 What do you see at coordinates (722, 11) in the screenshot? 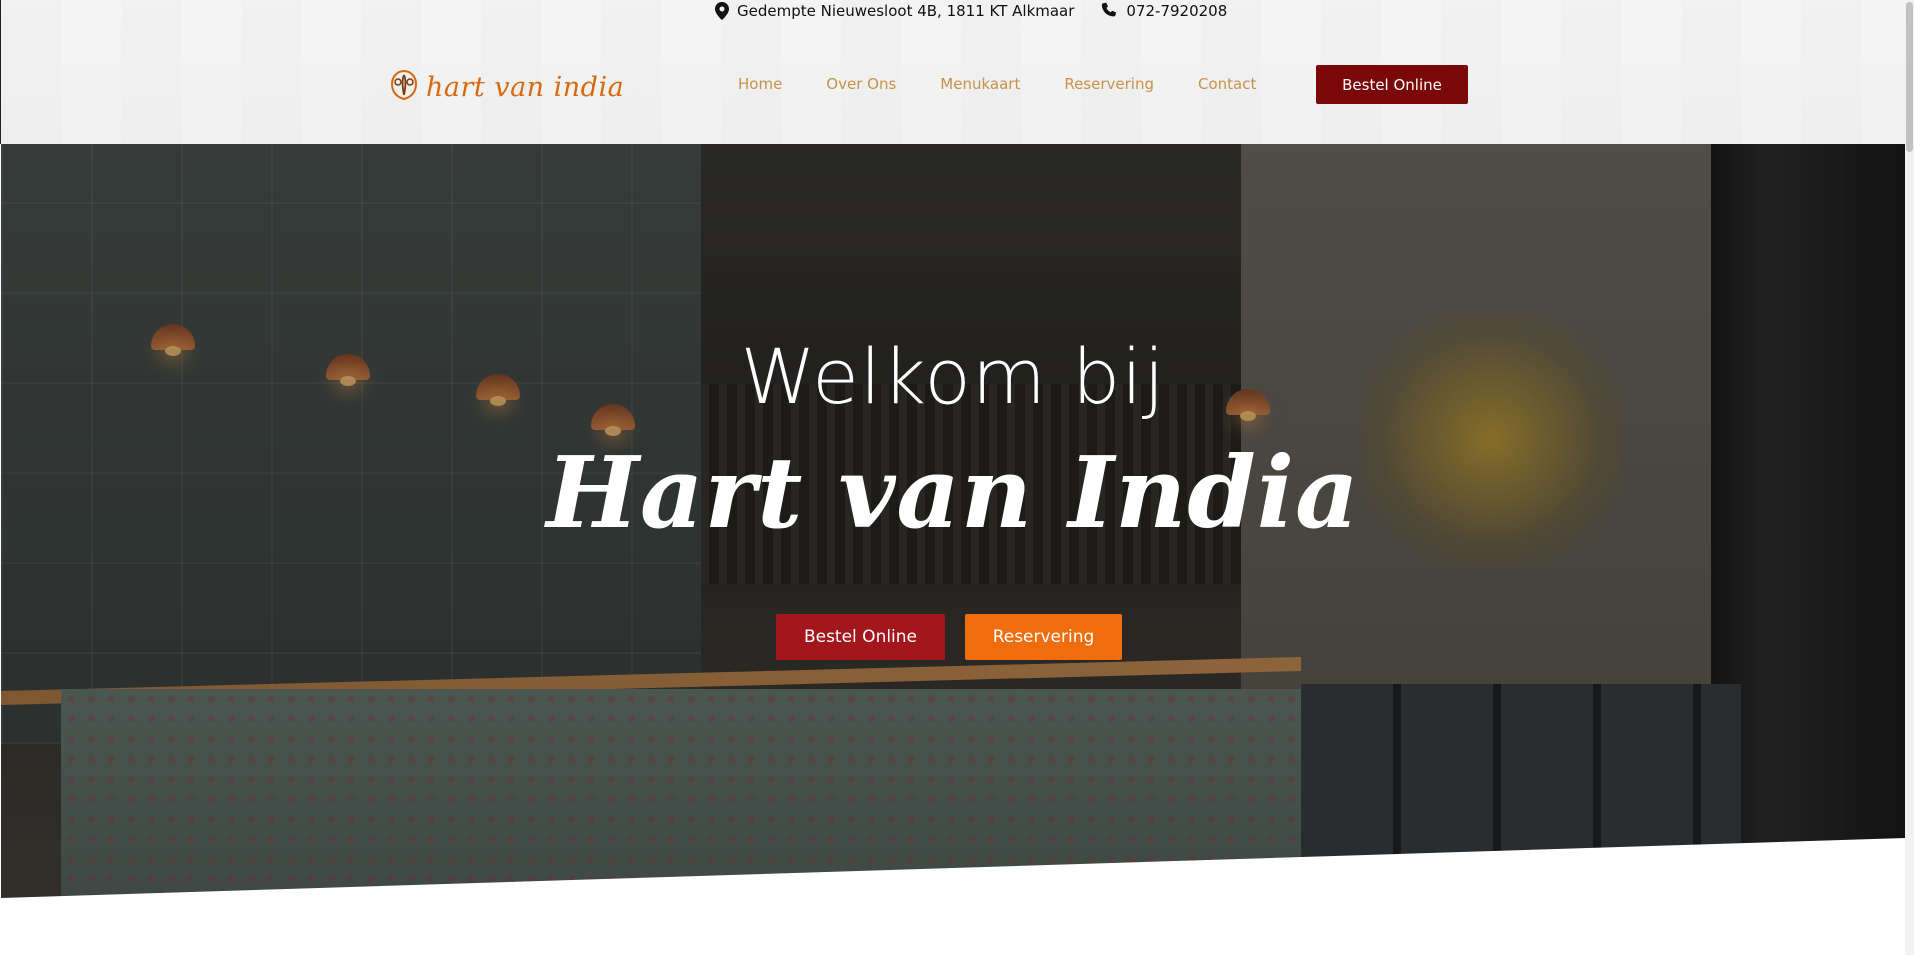
I see `location-pin-icon` at bounding box center [722, 11].